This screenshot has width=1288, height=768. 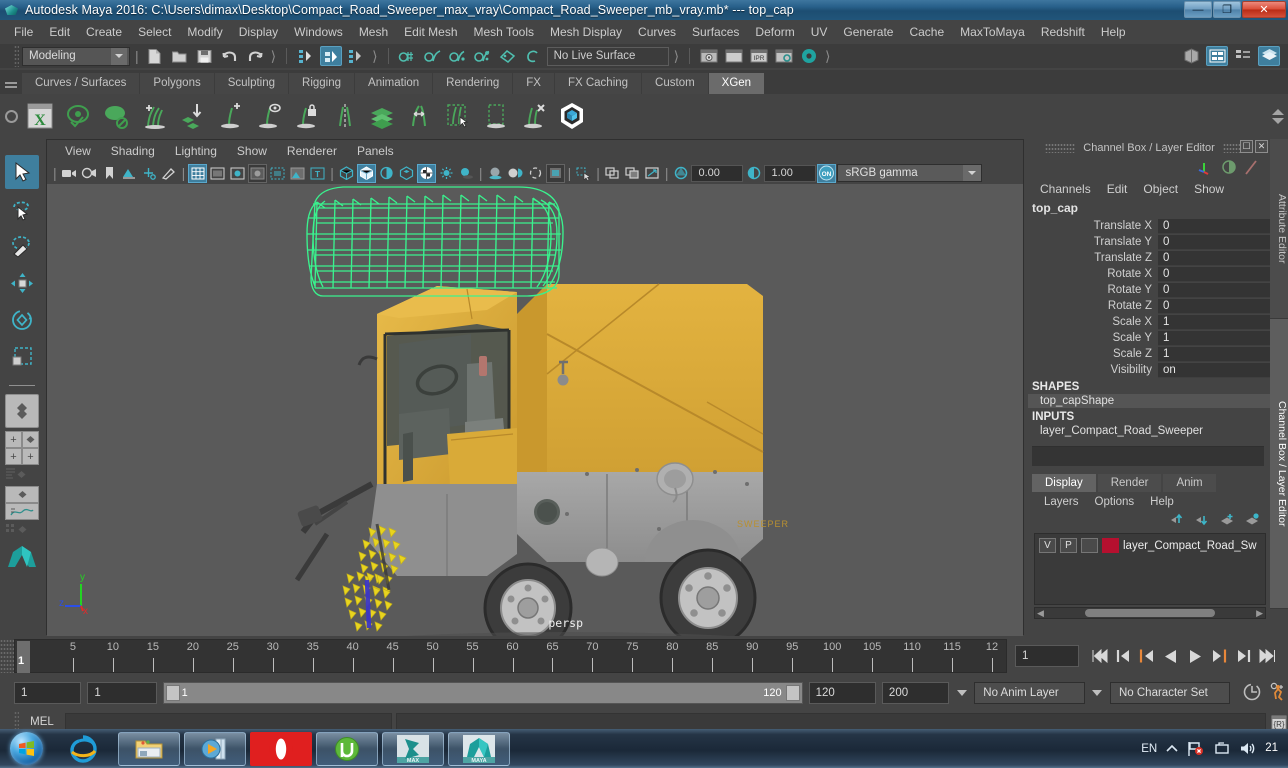 I want to click on paint-select-tool, so click(x=22, y=246).